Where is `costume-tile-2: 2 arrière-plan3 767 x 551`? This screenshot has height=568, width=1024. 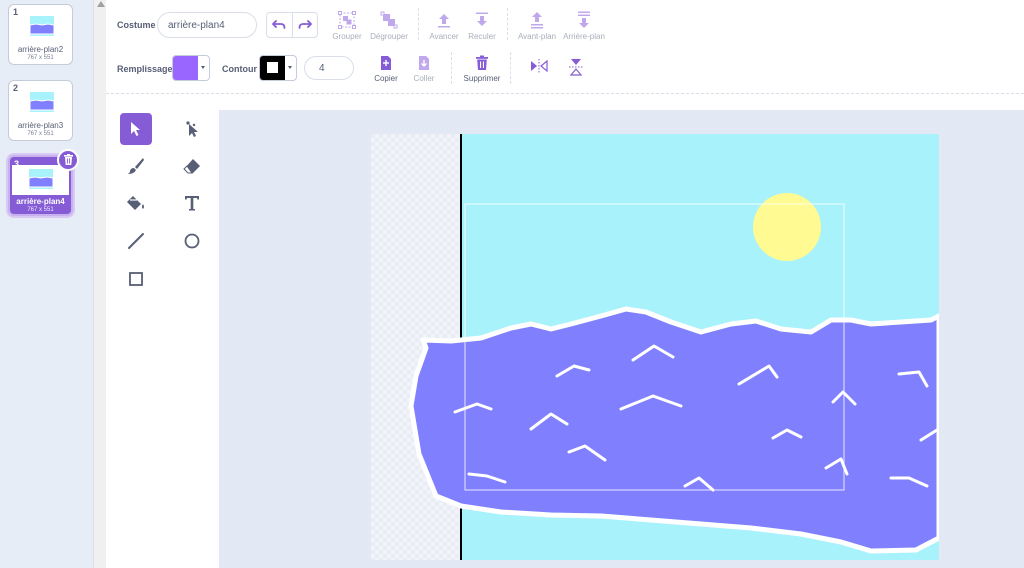 costume-tile-2: 2 arrière-plan3 767 x 551 is located at coordinates (40, 110).